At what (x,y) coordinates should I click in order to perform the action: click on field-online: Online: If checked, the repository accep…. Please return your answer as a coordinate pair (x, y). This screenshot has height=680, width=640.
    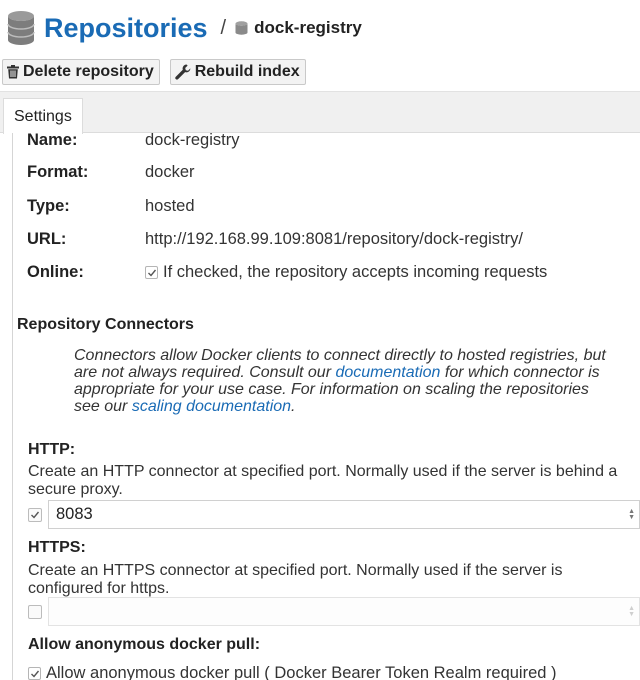
    Looking at the image, I should click on (287, 272).